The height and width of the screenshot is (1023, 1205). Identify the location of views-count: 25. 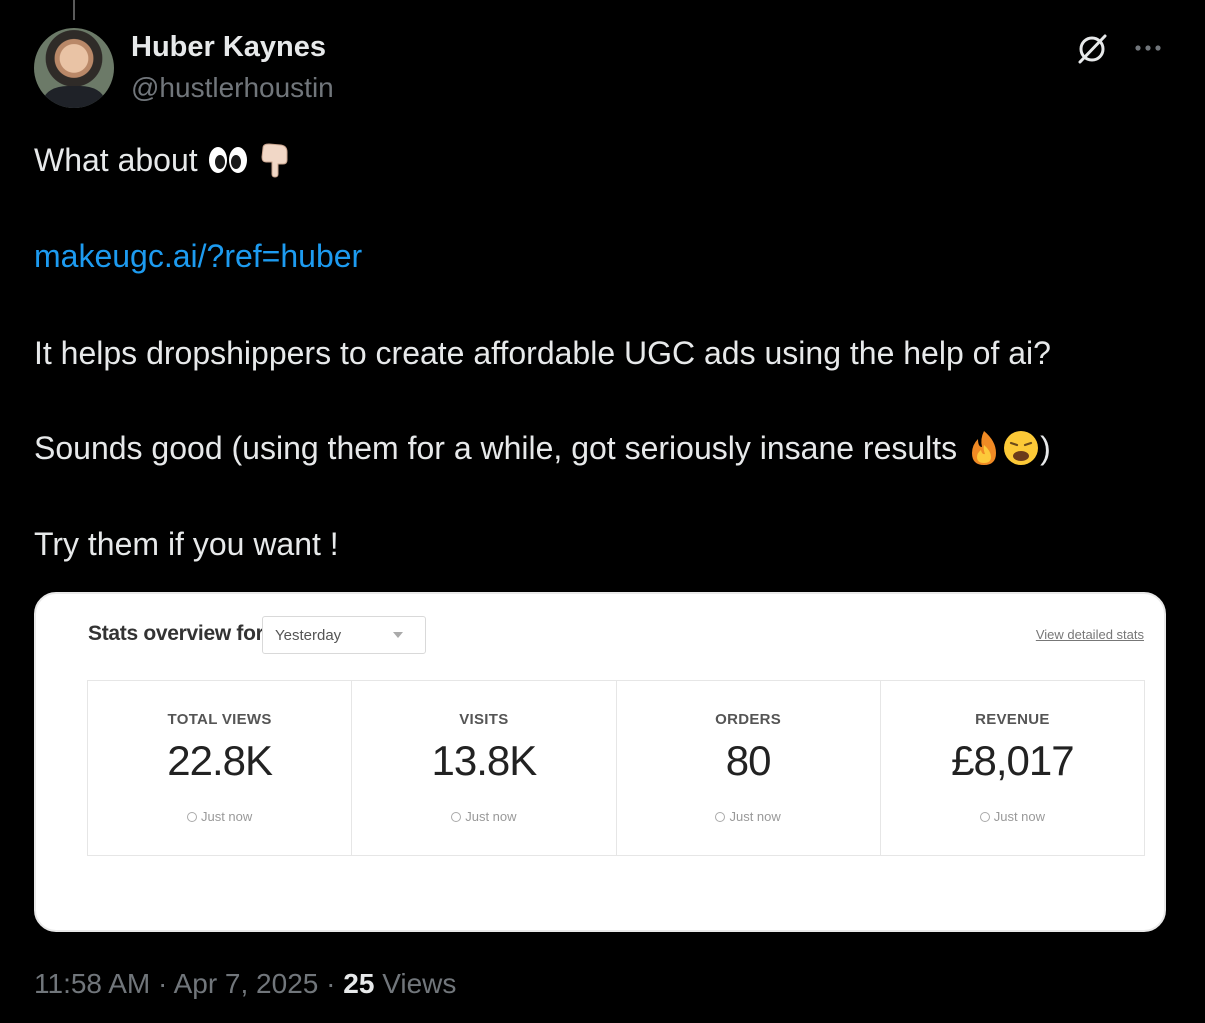
(359, 983).